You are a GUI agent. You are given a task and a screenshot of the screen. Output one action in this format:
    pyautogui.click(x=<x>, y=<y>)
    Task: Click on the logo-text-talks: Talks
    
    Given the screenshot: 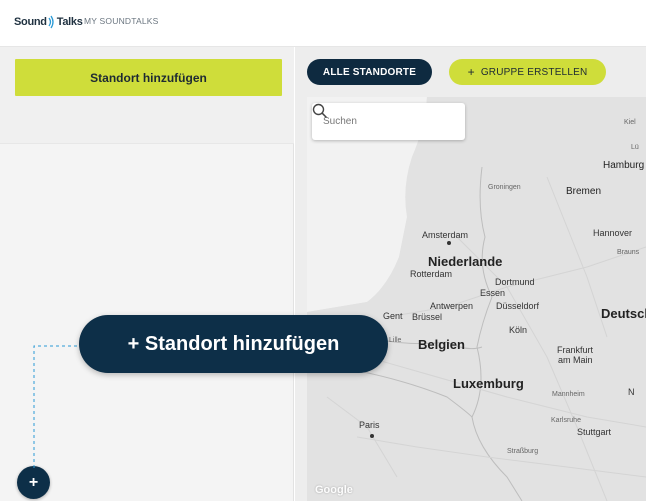 What is the action you would take?
    pyautogui.click(x=69, y=22)
    